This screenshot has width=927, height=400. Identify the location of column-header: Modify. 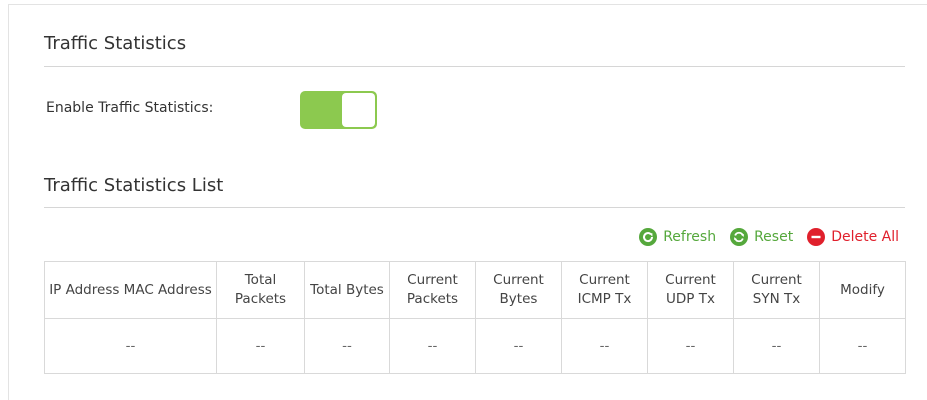
(862, 290).